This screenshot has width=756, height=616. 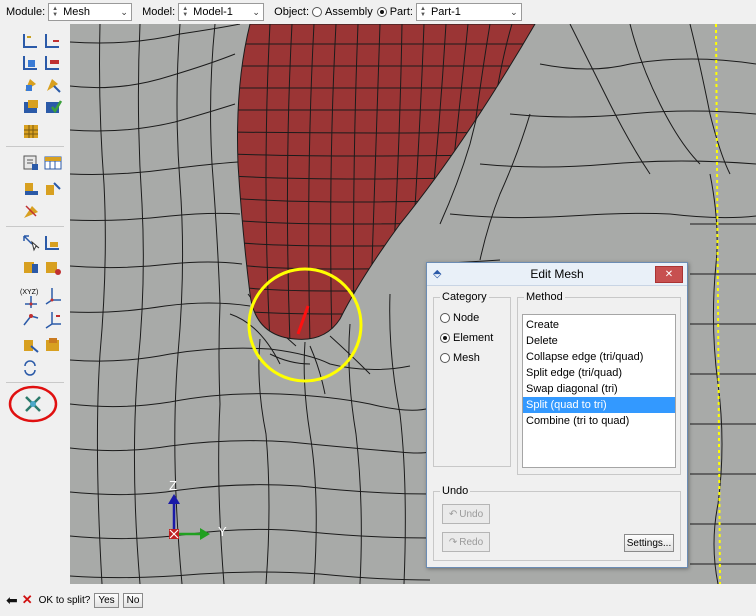 What do you see at coordinates (468, 12) in the screenshot?
I see `part-combo: ▲ ▼ Part-1 ⌄` at bounding box center [468, 12].